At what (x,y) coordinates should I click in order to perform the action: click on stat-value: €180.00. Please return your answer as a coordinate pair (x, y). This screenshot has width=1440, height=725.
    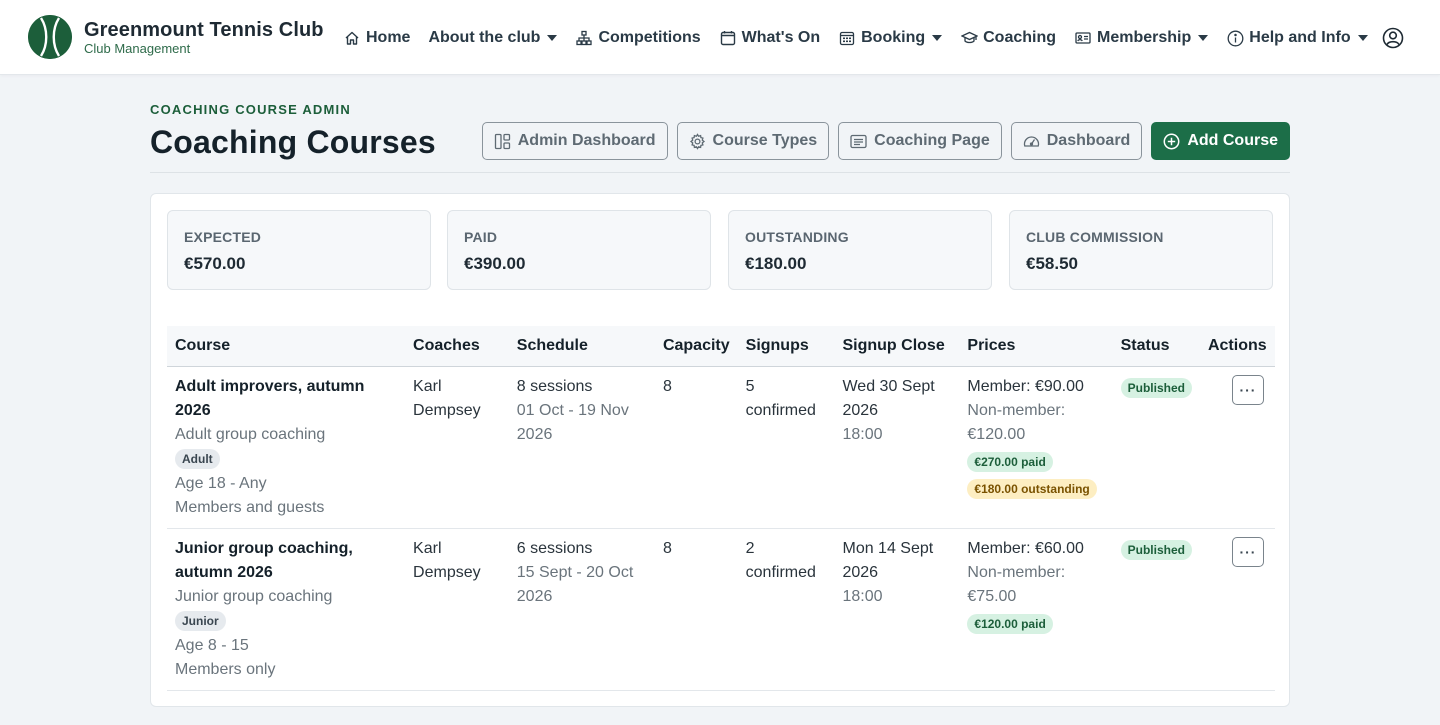
    Looking at the image, I should click on (776, 263).